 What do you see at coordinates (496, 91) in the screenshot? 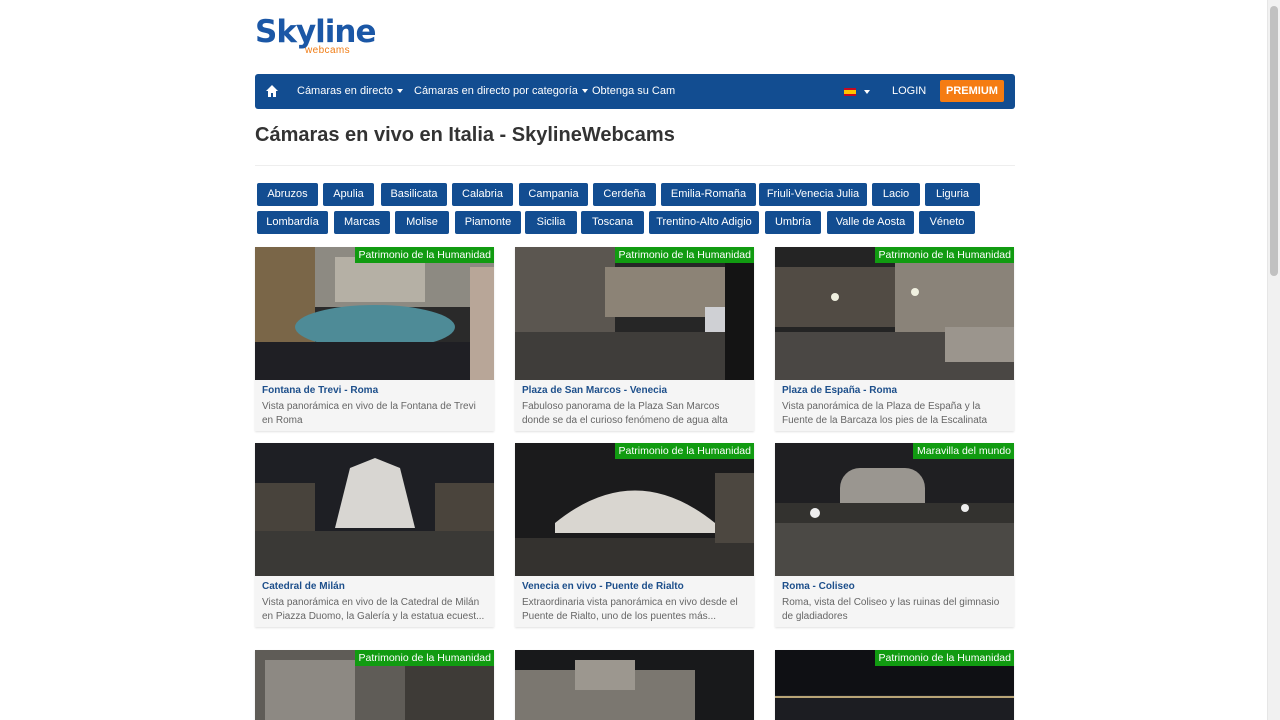
I see `nav-live-cams-category-label: Cámaras en directo por categoría` at bounding box center [496, 91].